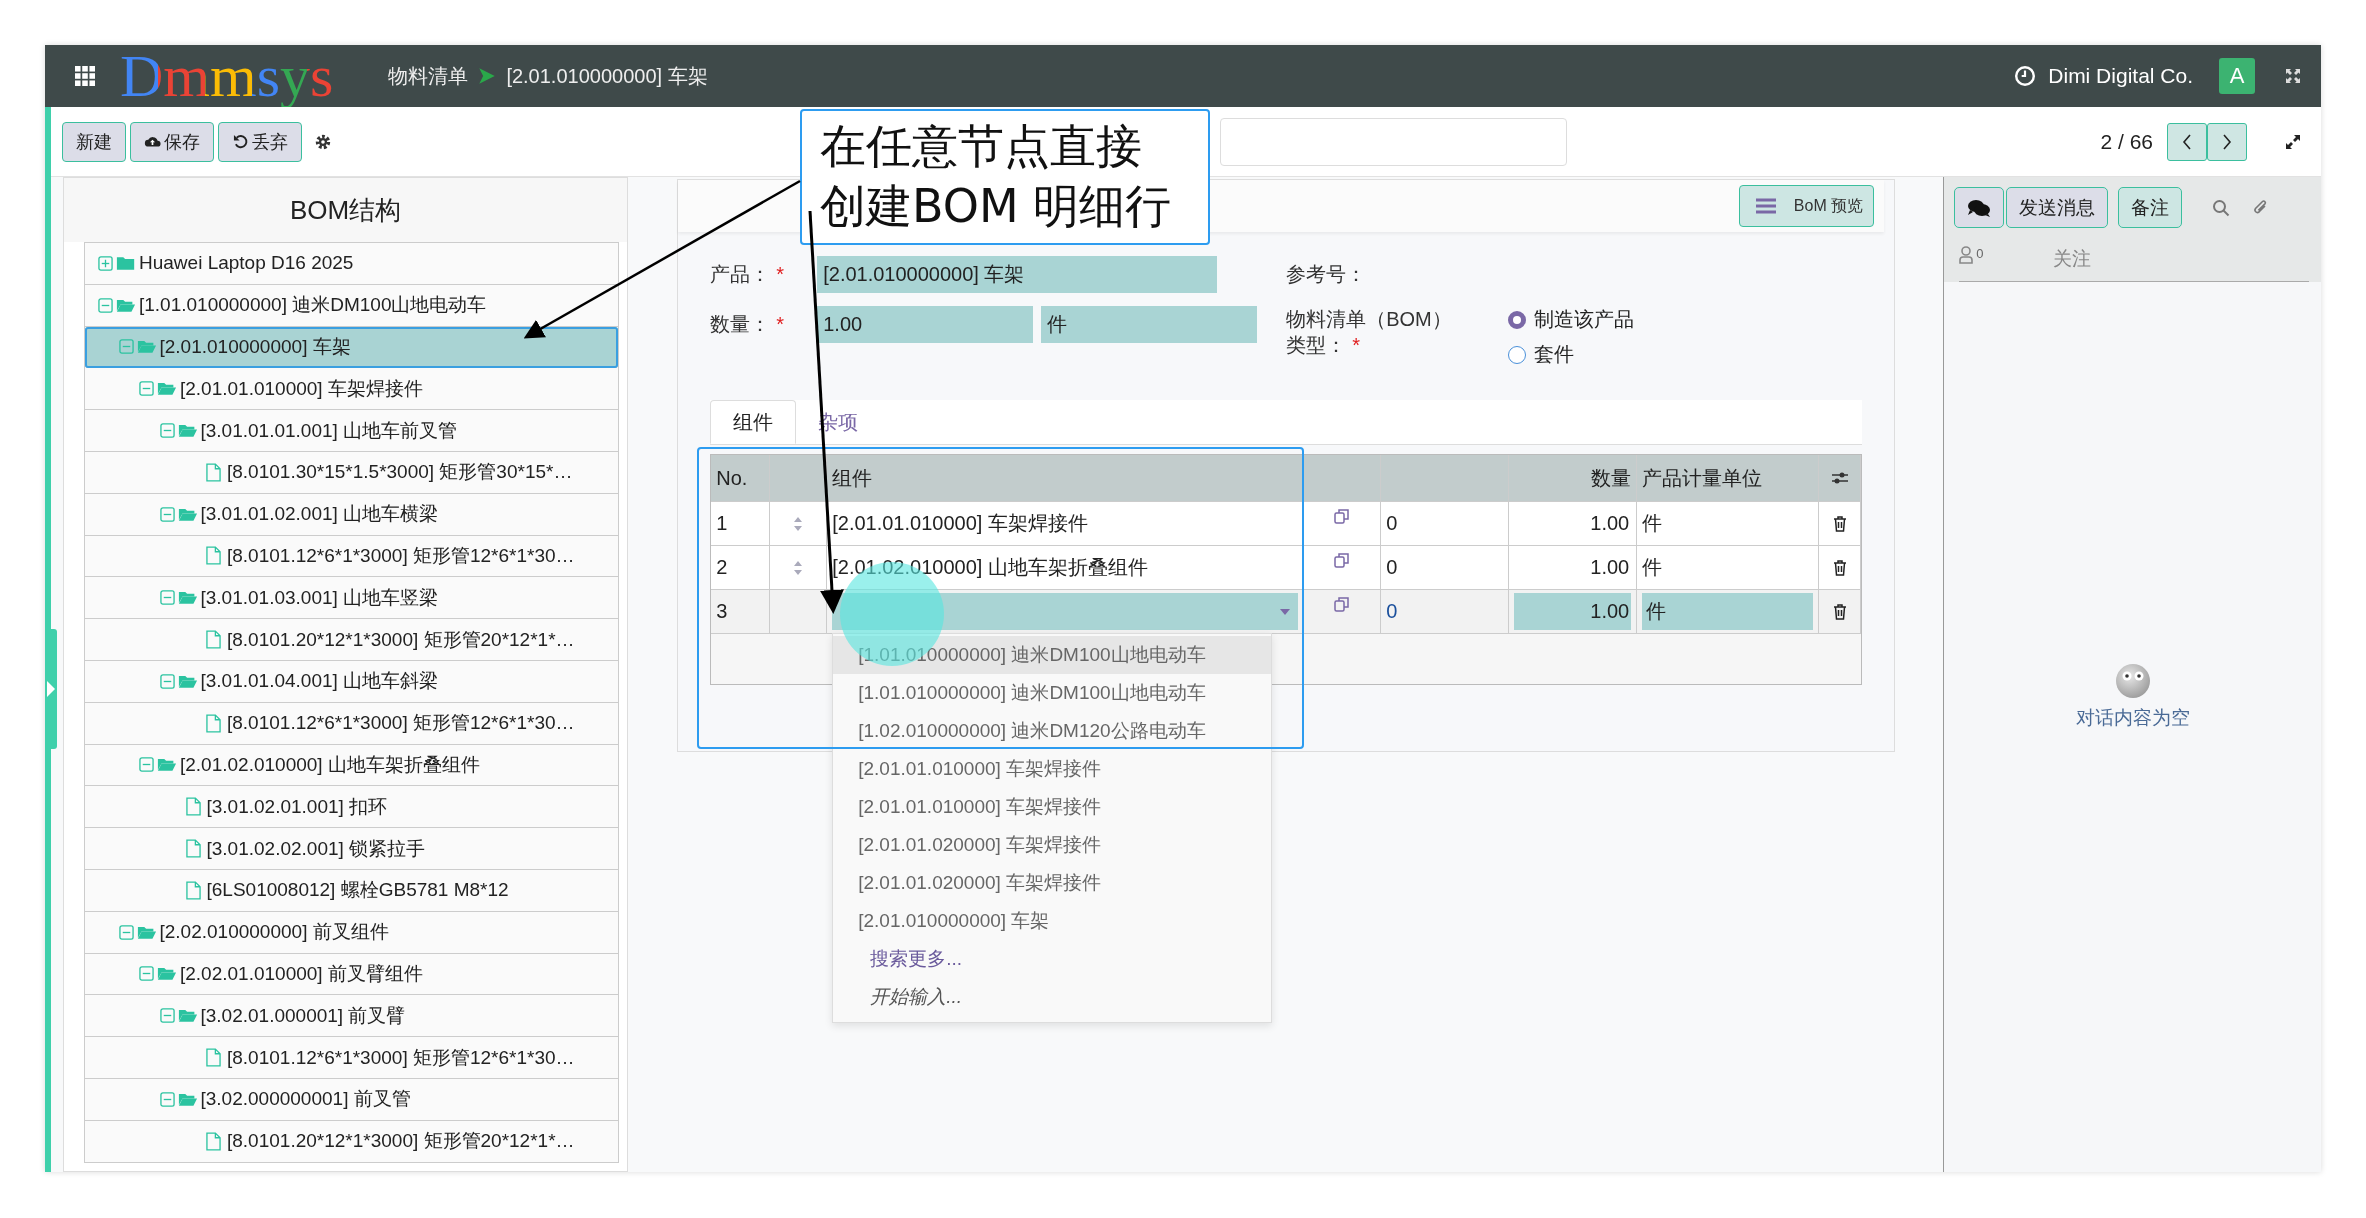 The height and width of the screenshot is (1218, 2366). Describe the element at coordinates (1584, 319) in the screenshot. I see `radio-label: 制造该产品` at that location.